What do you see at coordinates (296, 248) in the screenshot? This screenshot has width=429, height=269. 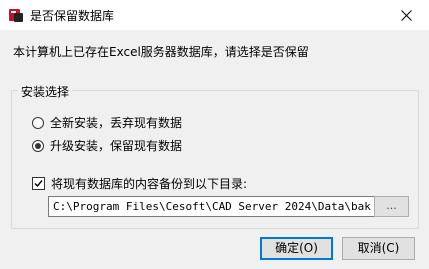 I see `ok-button: 确定(O)` at bounding box center [296, 248].